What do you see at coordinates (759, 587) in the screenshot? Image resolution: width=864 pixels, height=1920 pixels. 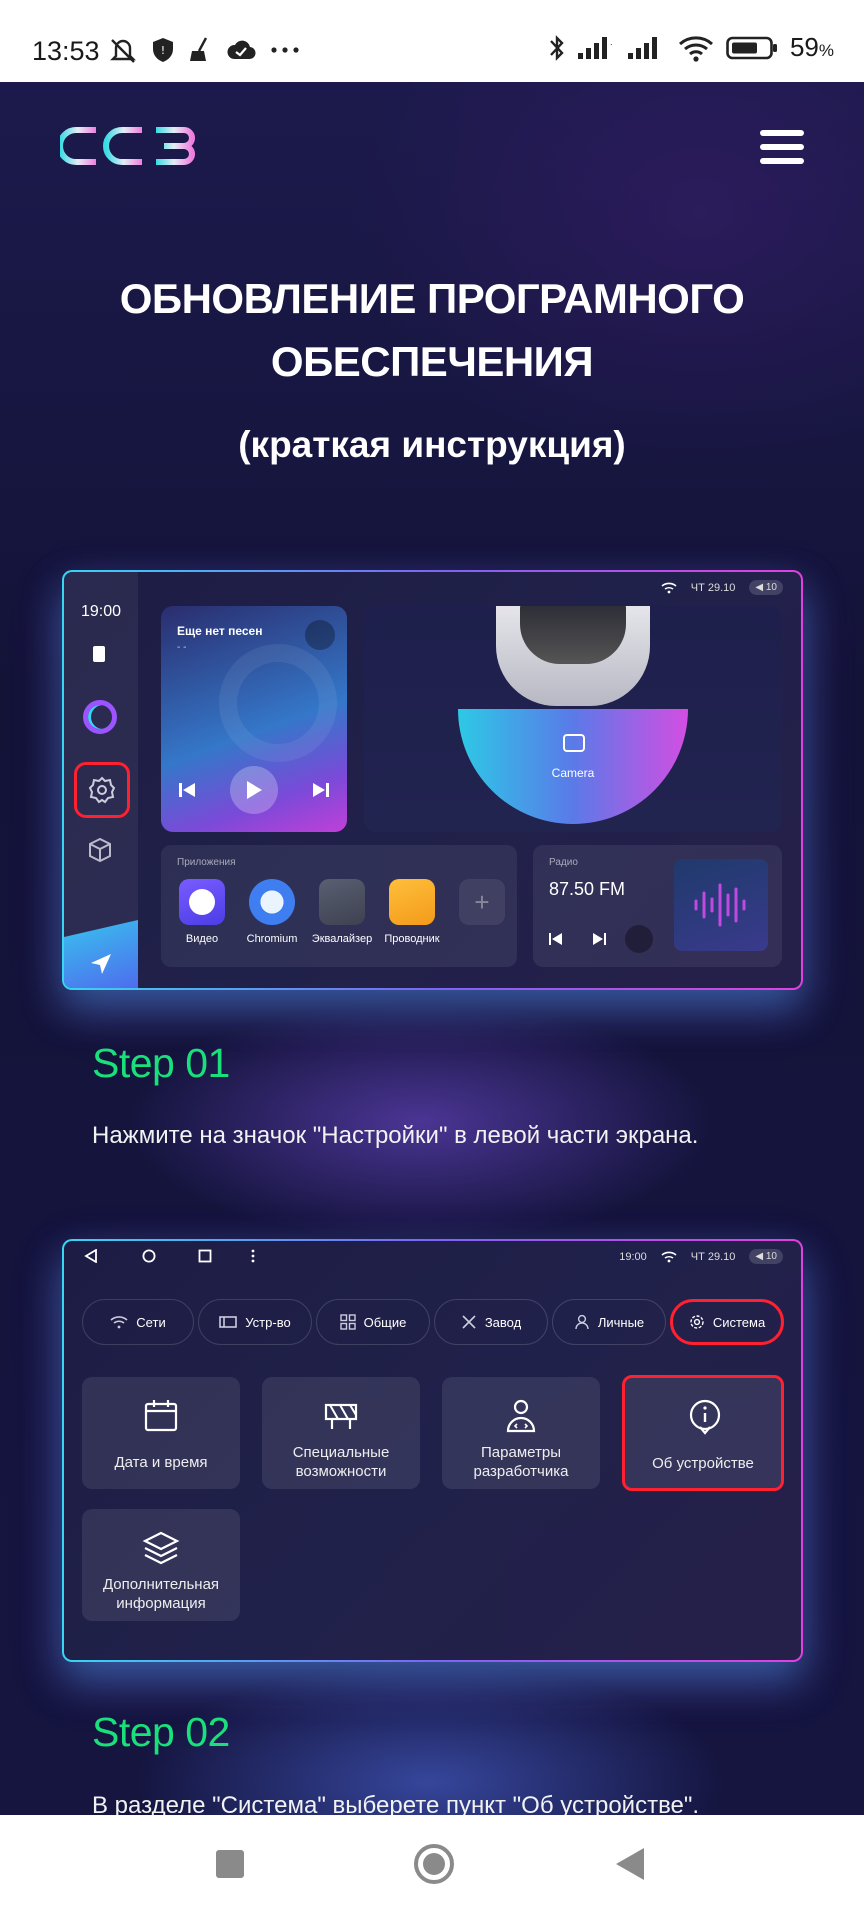 I see `speaker-icon: ◀` at bounding box center [759, 587].